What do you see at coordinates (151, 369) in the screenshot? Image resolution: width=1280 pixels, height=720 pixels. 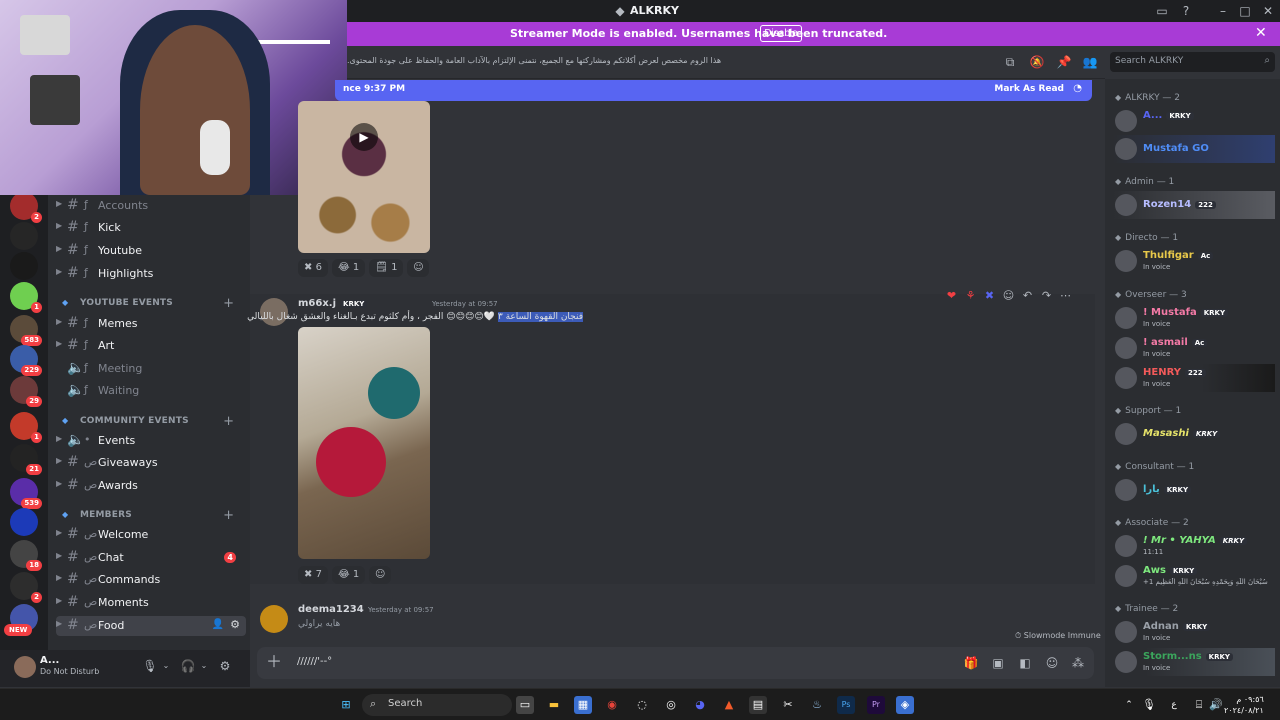 I see `channel-meeting: 🔈 ƒ Meeting` at bounding box center [151, 369].